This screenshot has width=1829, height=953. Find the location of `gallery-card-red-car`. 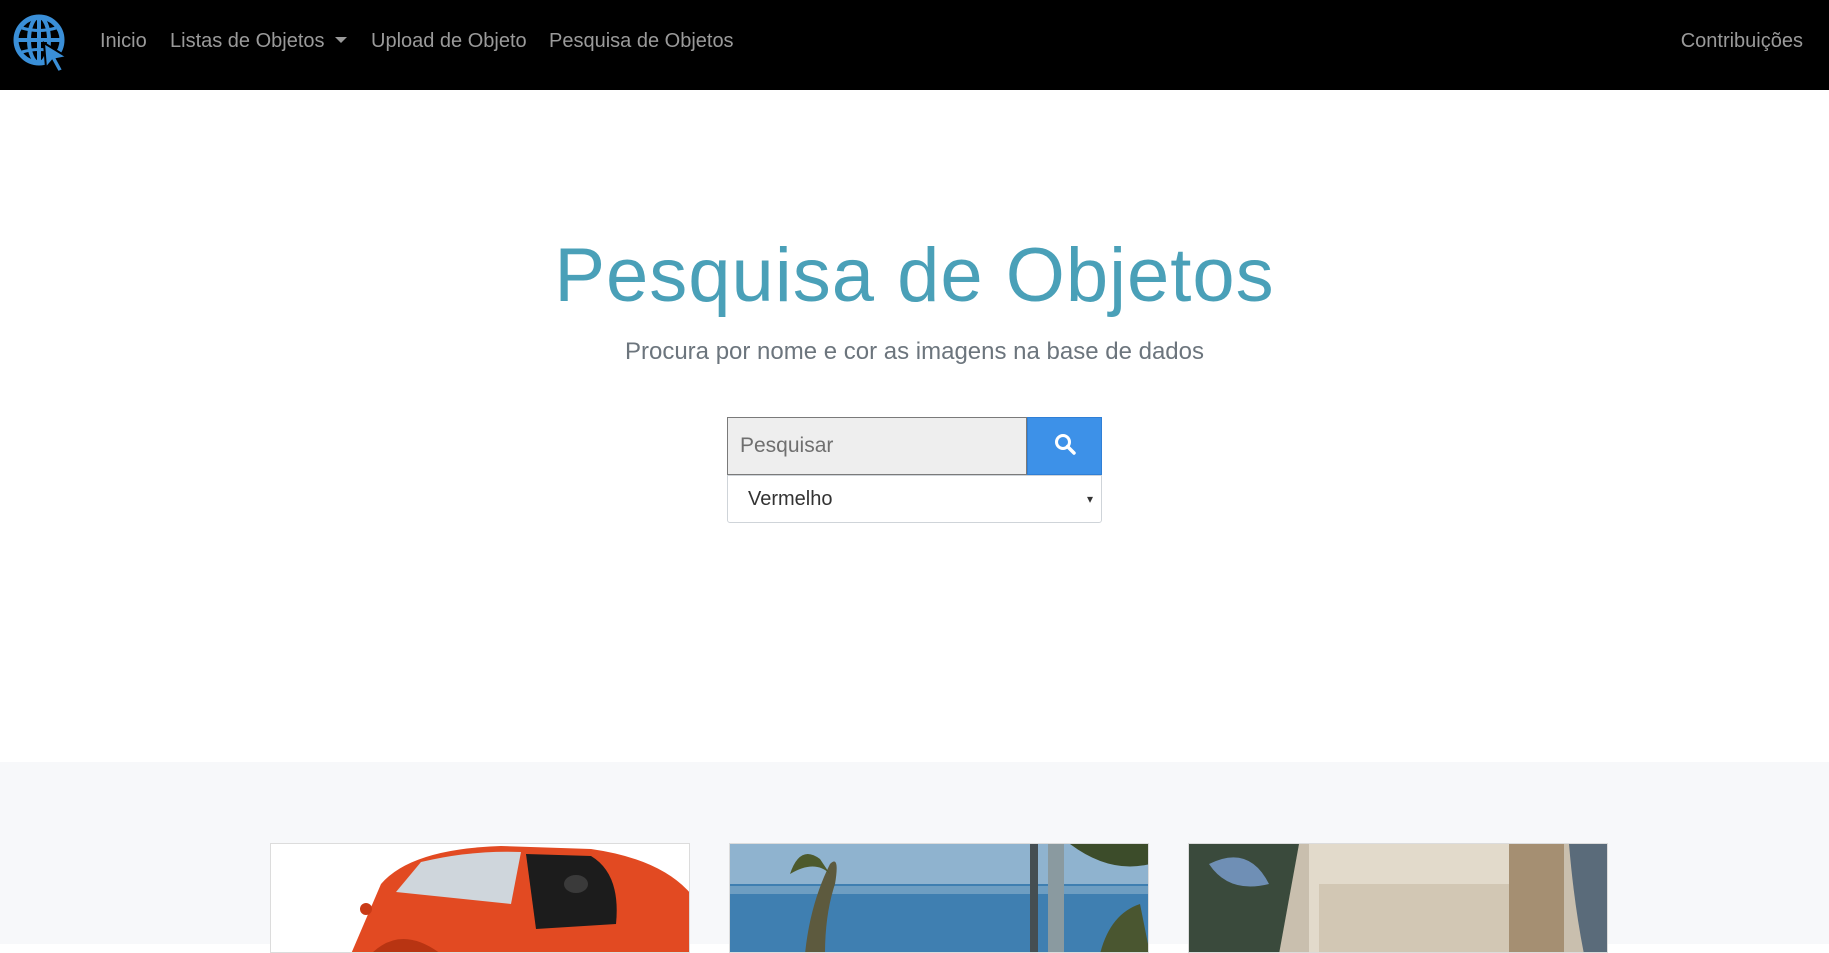

gallery-card-red-car is located at coordinates (480, 898).